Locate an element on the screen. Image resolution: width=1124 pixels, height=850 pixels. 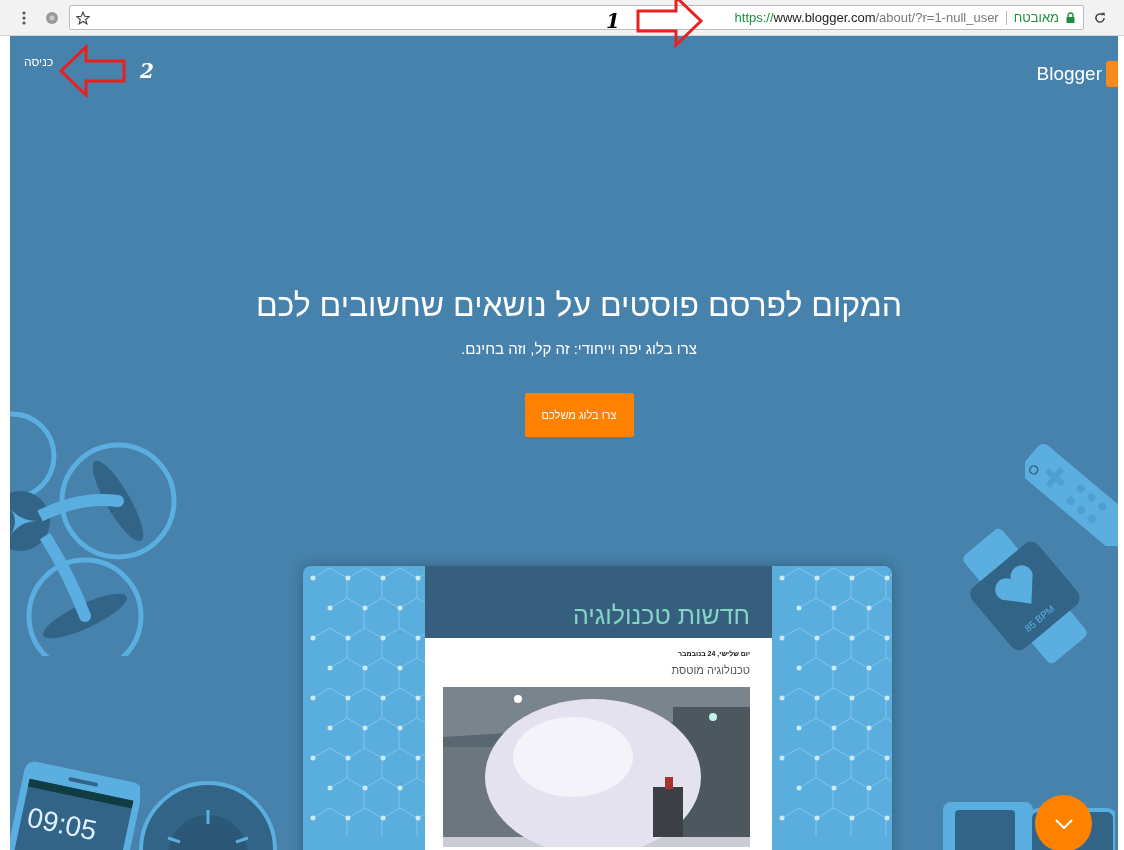
chevron-down-icon is located at coordinates (1063, 823).